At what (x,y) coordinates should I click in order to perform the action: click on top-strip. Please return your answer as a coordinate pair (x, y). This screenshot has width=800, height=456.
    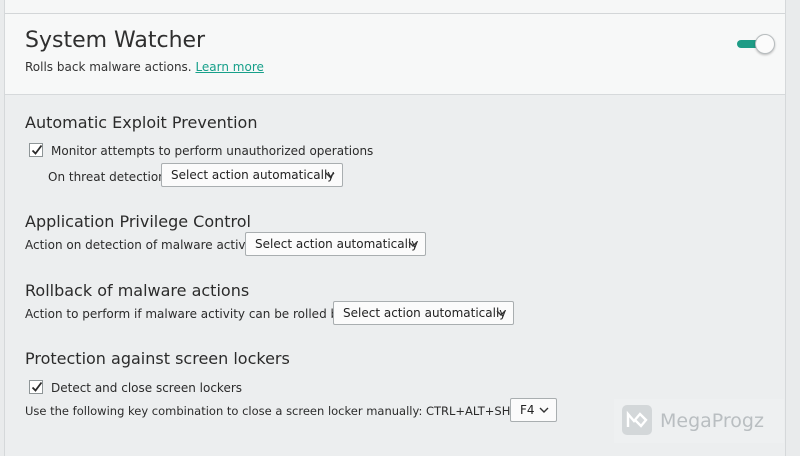
    Looking at the image, I should click on (395, 7).